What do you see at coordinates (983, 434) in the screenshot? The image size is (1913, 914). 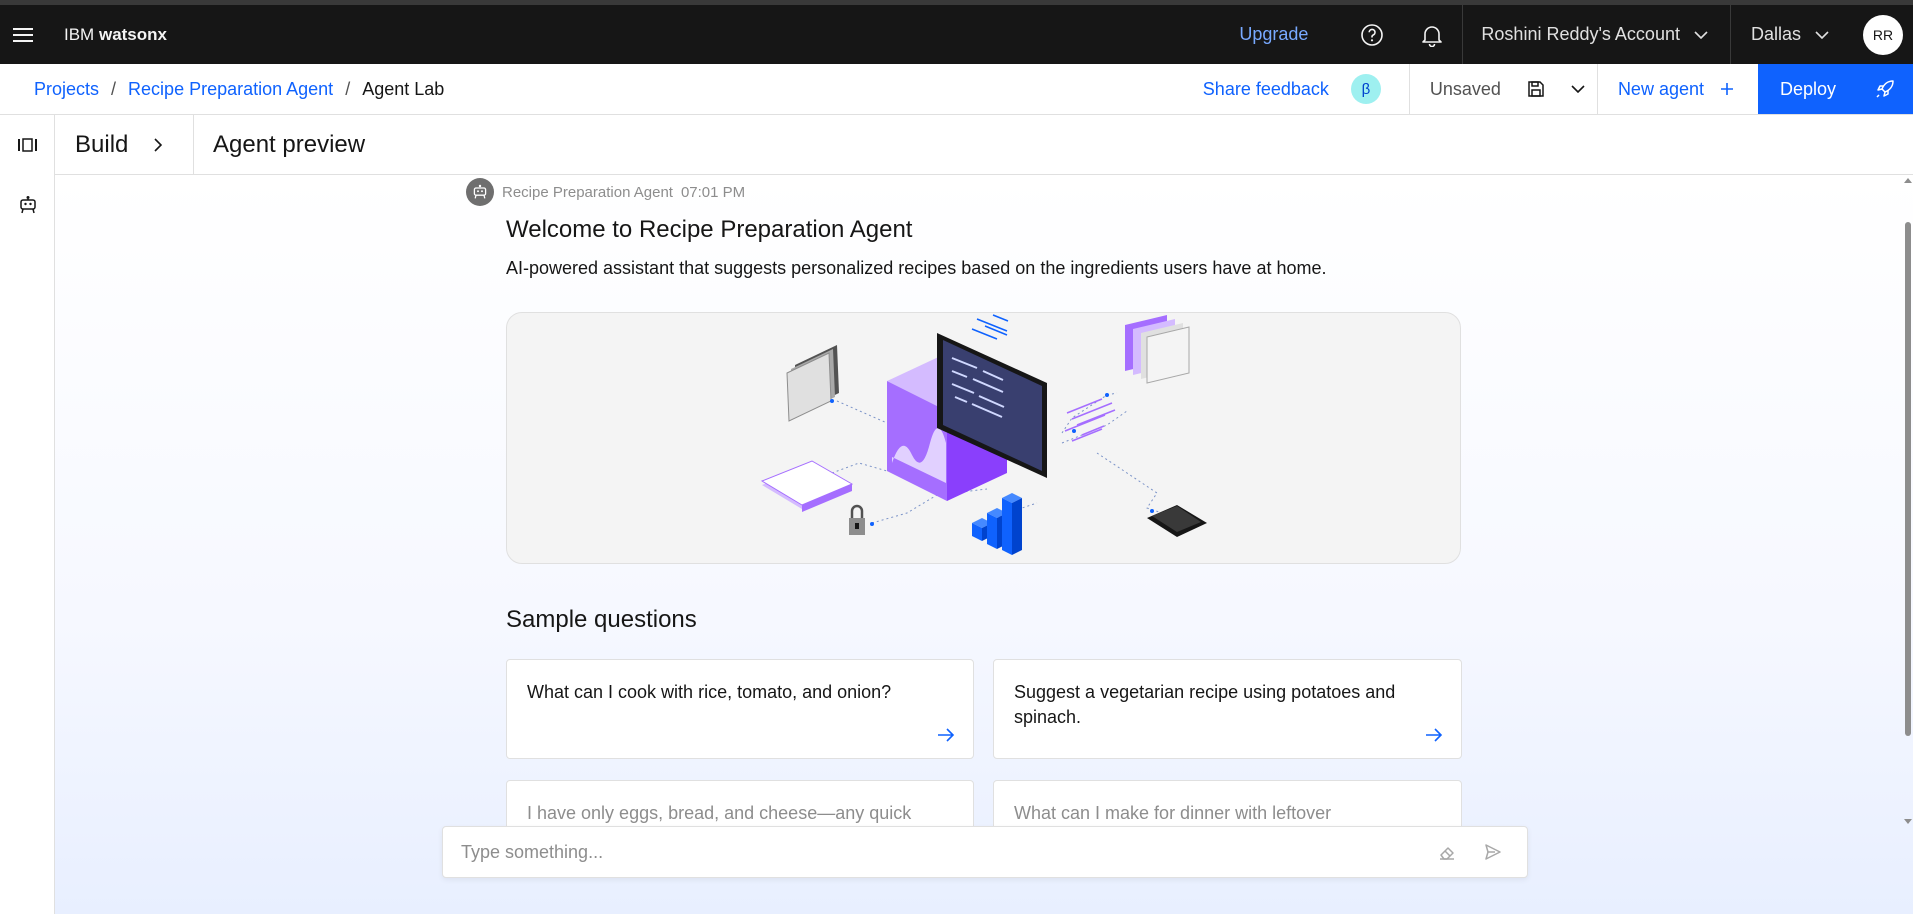 I see `isometric-illustration` at bounding box center [983, 434].